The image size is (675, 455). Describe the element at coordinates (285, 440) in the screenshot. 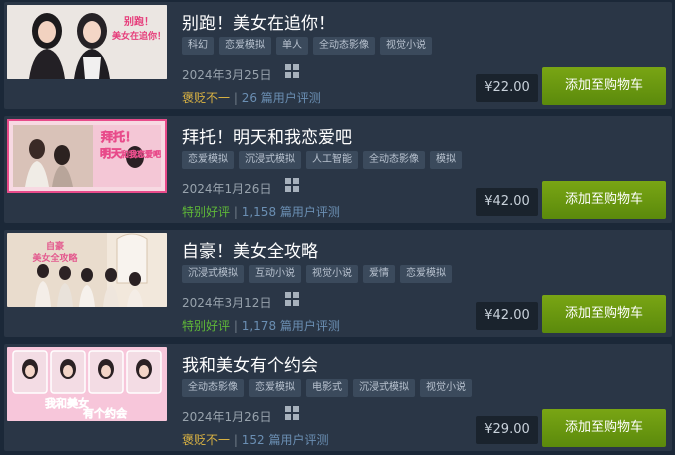

I see `review-count: 152 篇用户评测` at that location.